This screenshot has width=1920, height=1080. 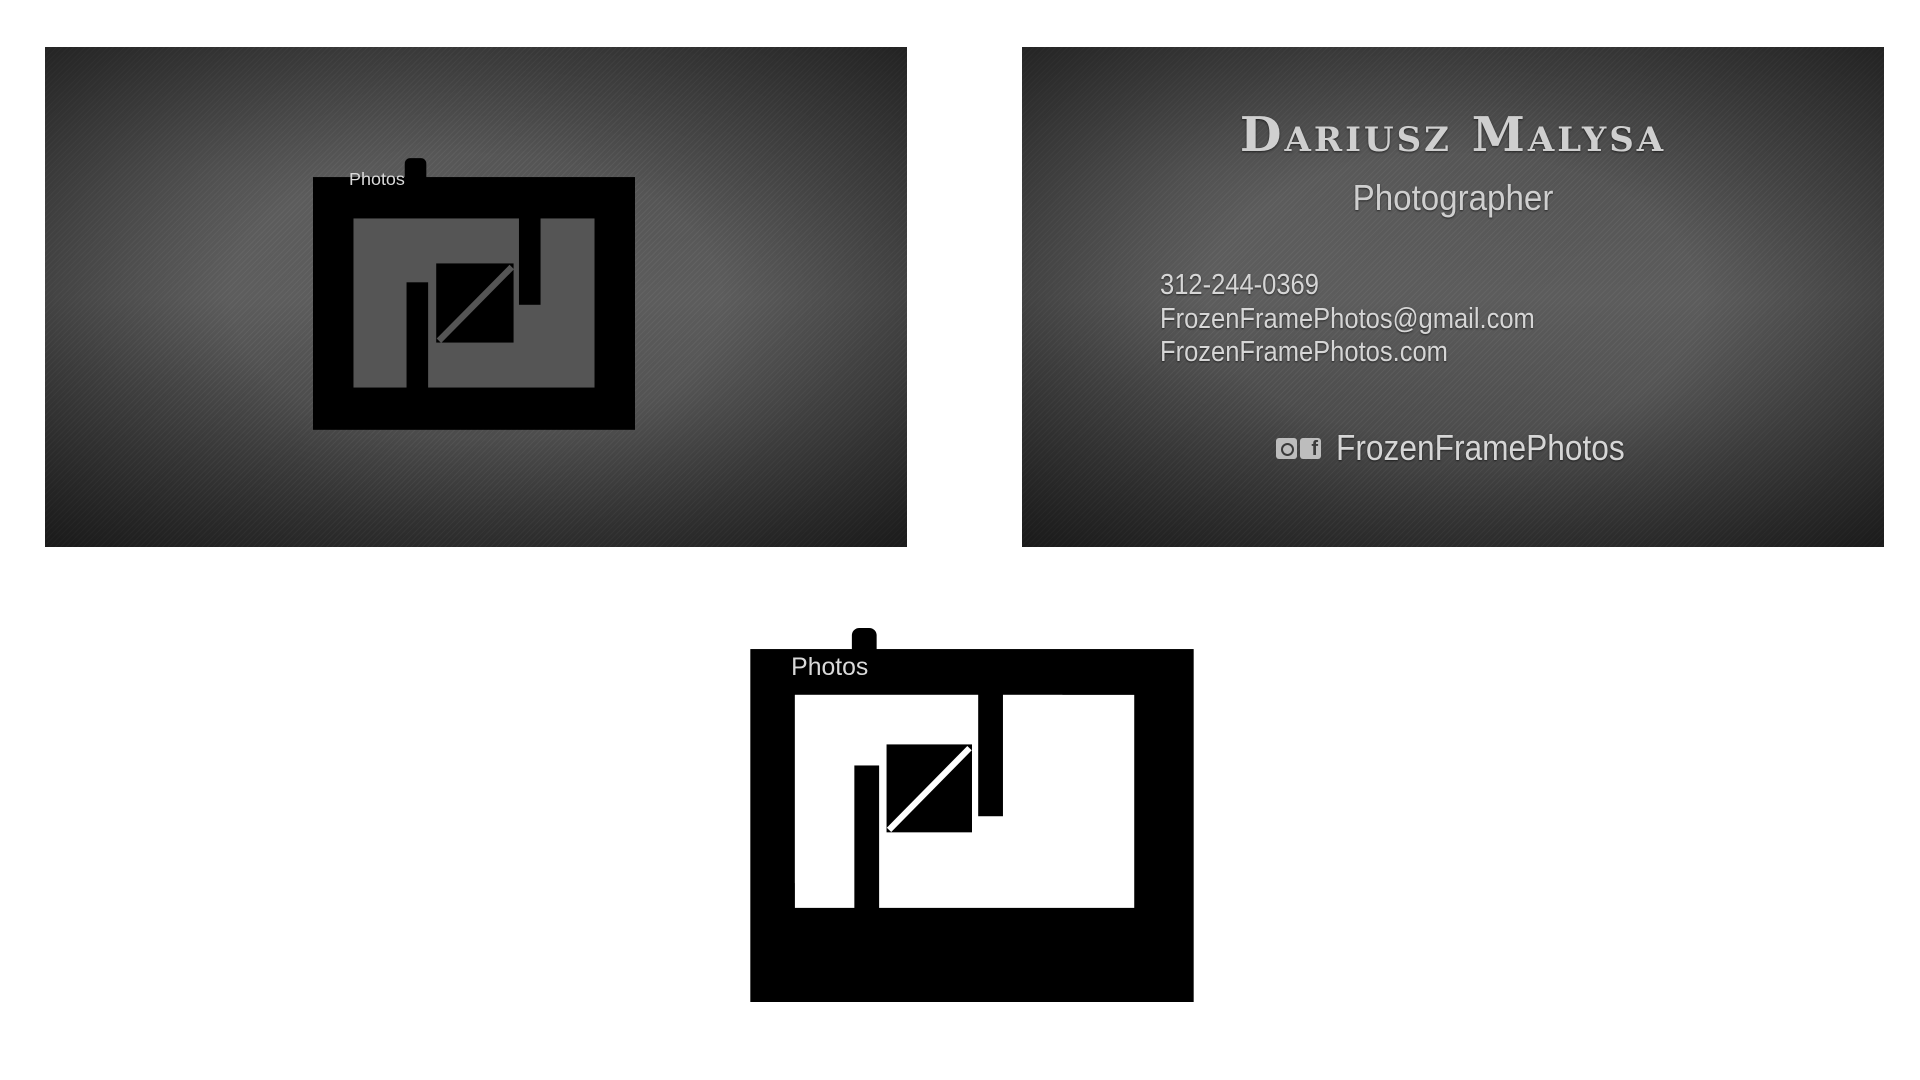 I want to click on camera-logo-front: Photos, so click(x=474, y=294).